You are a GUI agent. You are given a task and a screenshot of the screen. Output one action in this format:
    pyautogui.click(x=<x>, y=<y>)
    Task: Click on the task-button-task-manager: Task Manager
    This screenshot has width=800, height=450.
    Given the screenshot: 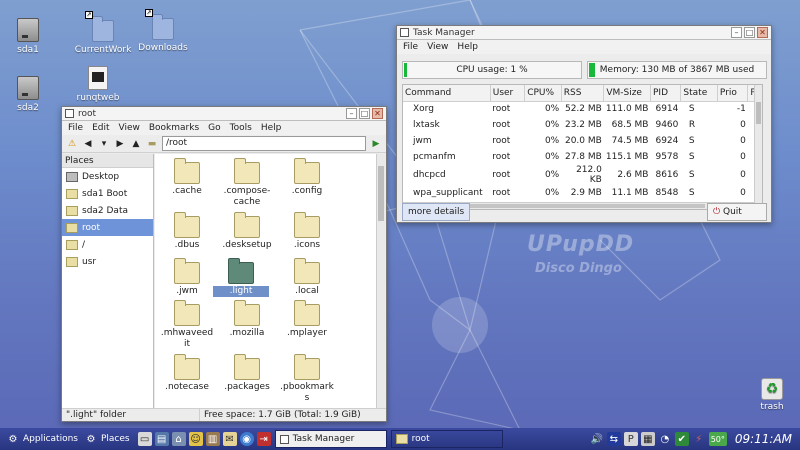 What is the action you would take?
    pyautogui.click(x=330, y=439)
    